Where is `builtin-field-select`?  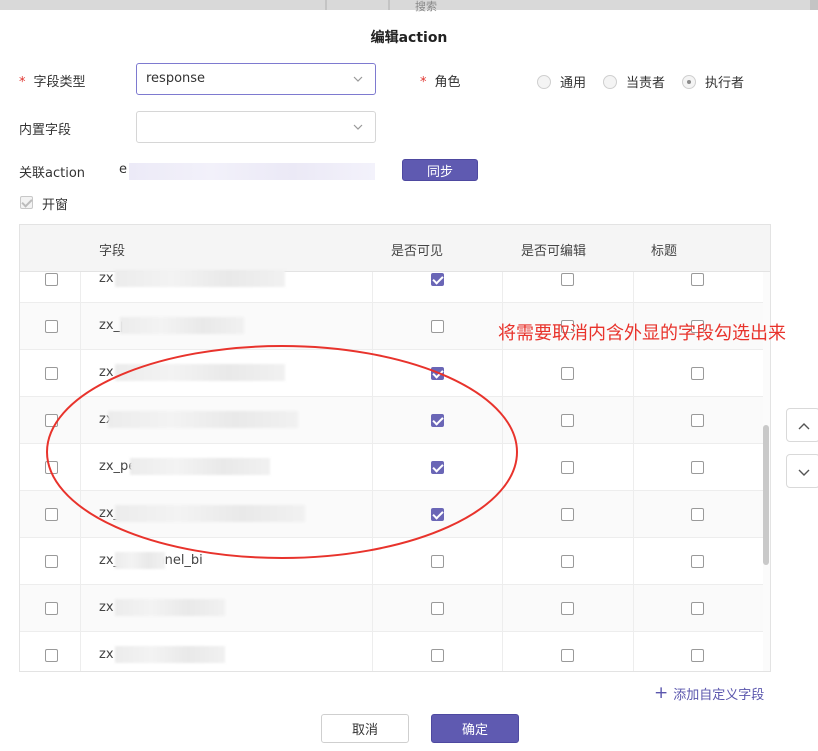 builtin-field-select is located at coordinates (256, 127).